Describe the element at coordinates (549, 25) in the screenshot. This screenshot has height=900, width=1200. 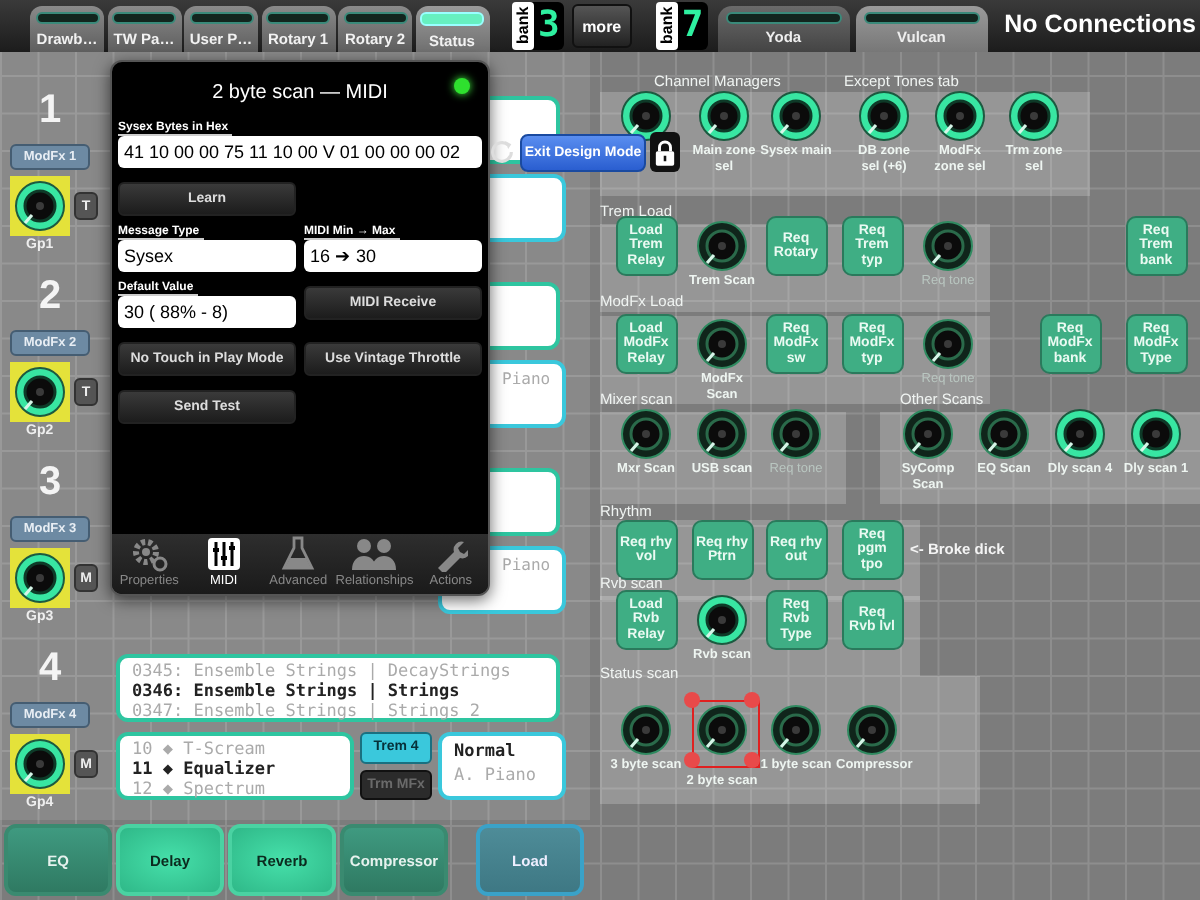
I see `bank-number: 3` at that location.